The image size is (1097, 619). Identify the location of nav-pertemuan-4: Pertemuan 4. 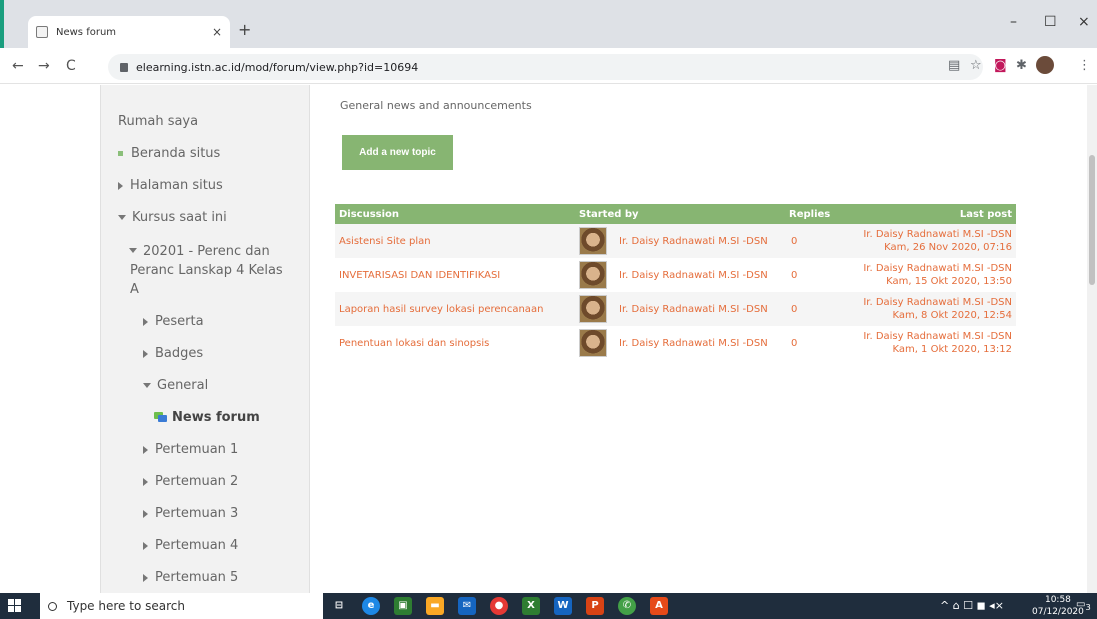
(190, 545).